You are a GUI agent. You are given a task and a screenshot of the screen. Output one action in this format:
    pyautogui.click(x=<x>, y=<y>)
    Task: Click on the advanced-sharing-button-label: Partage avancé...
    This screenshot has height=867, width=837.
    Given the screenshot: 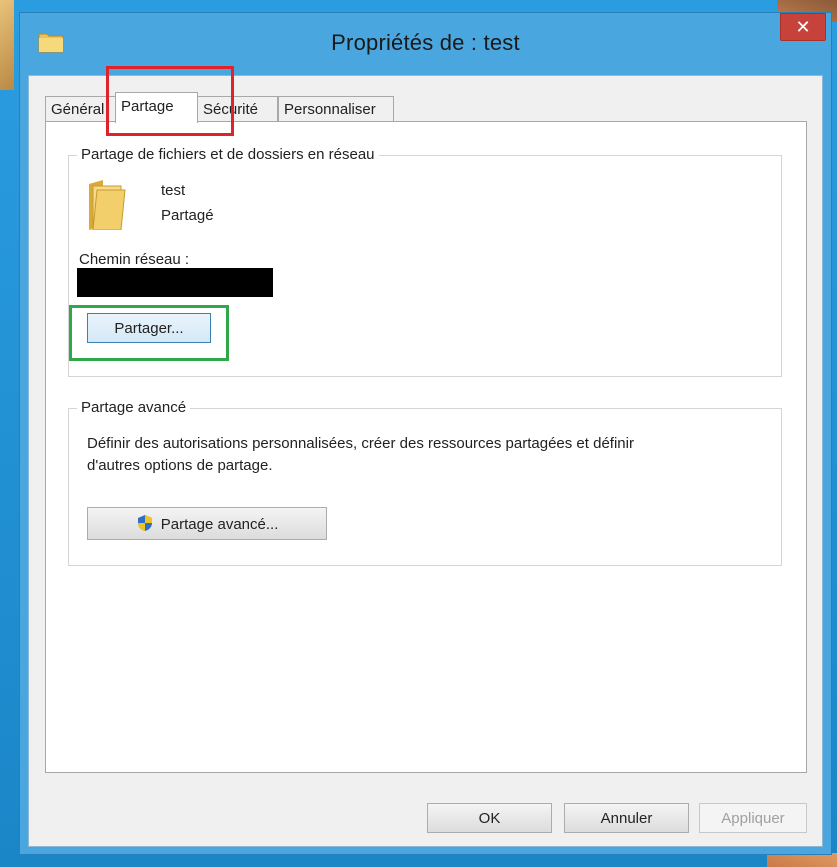 What is the action you would take?
    pyautogui.click(x=219, y=524)
    